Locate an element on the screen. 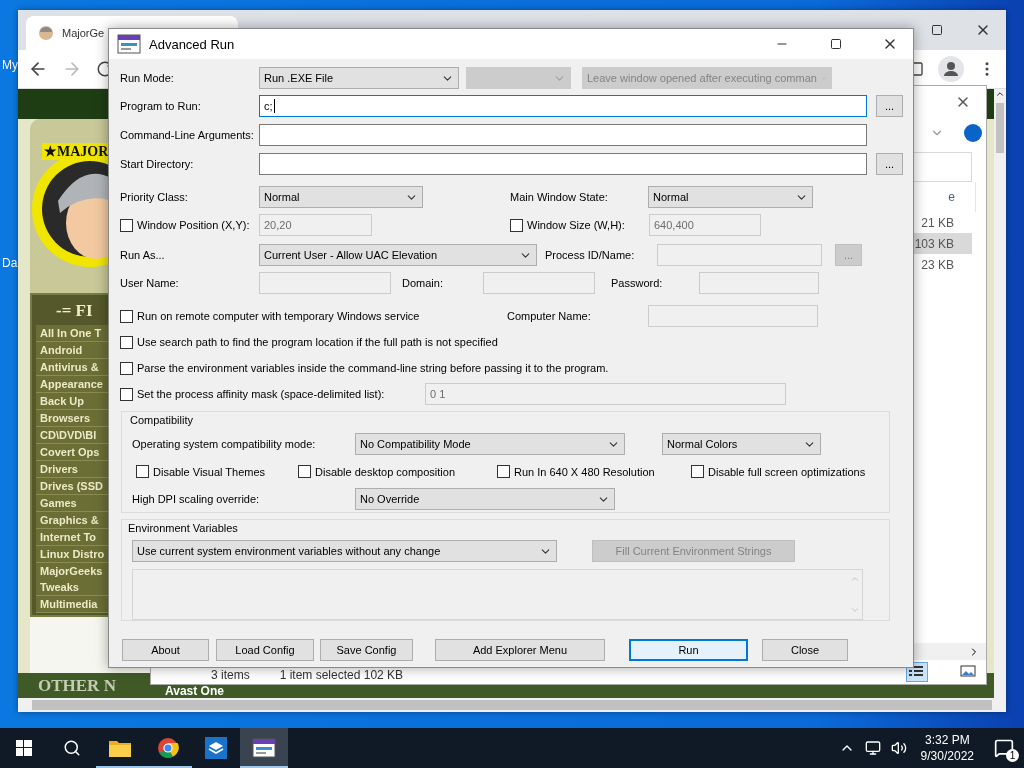  checkbox-label: Disable desktop composition is located at coordinates (385, 472).